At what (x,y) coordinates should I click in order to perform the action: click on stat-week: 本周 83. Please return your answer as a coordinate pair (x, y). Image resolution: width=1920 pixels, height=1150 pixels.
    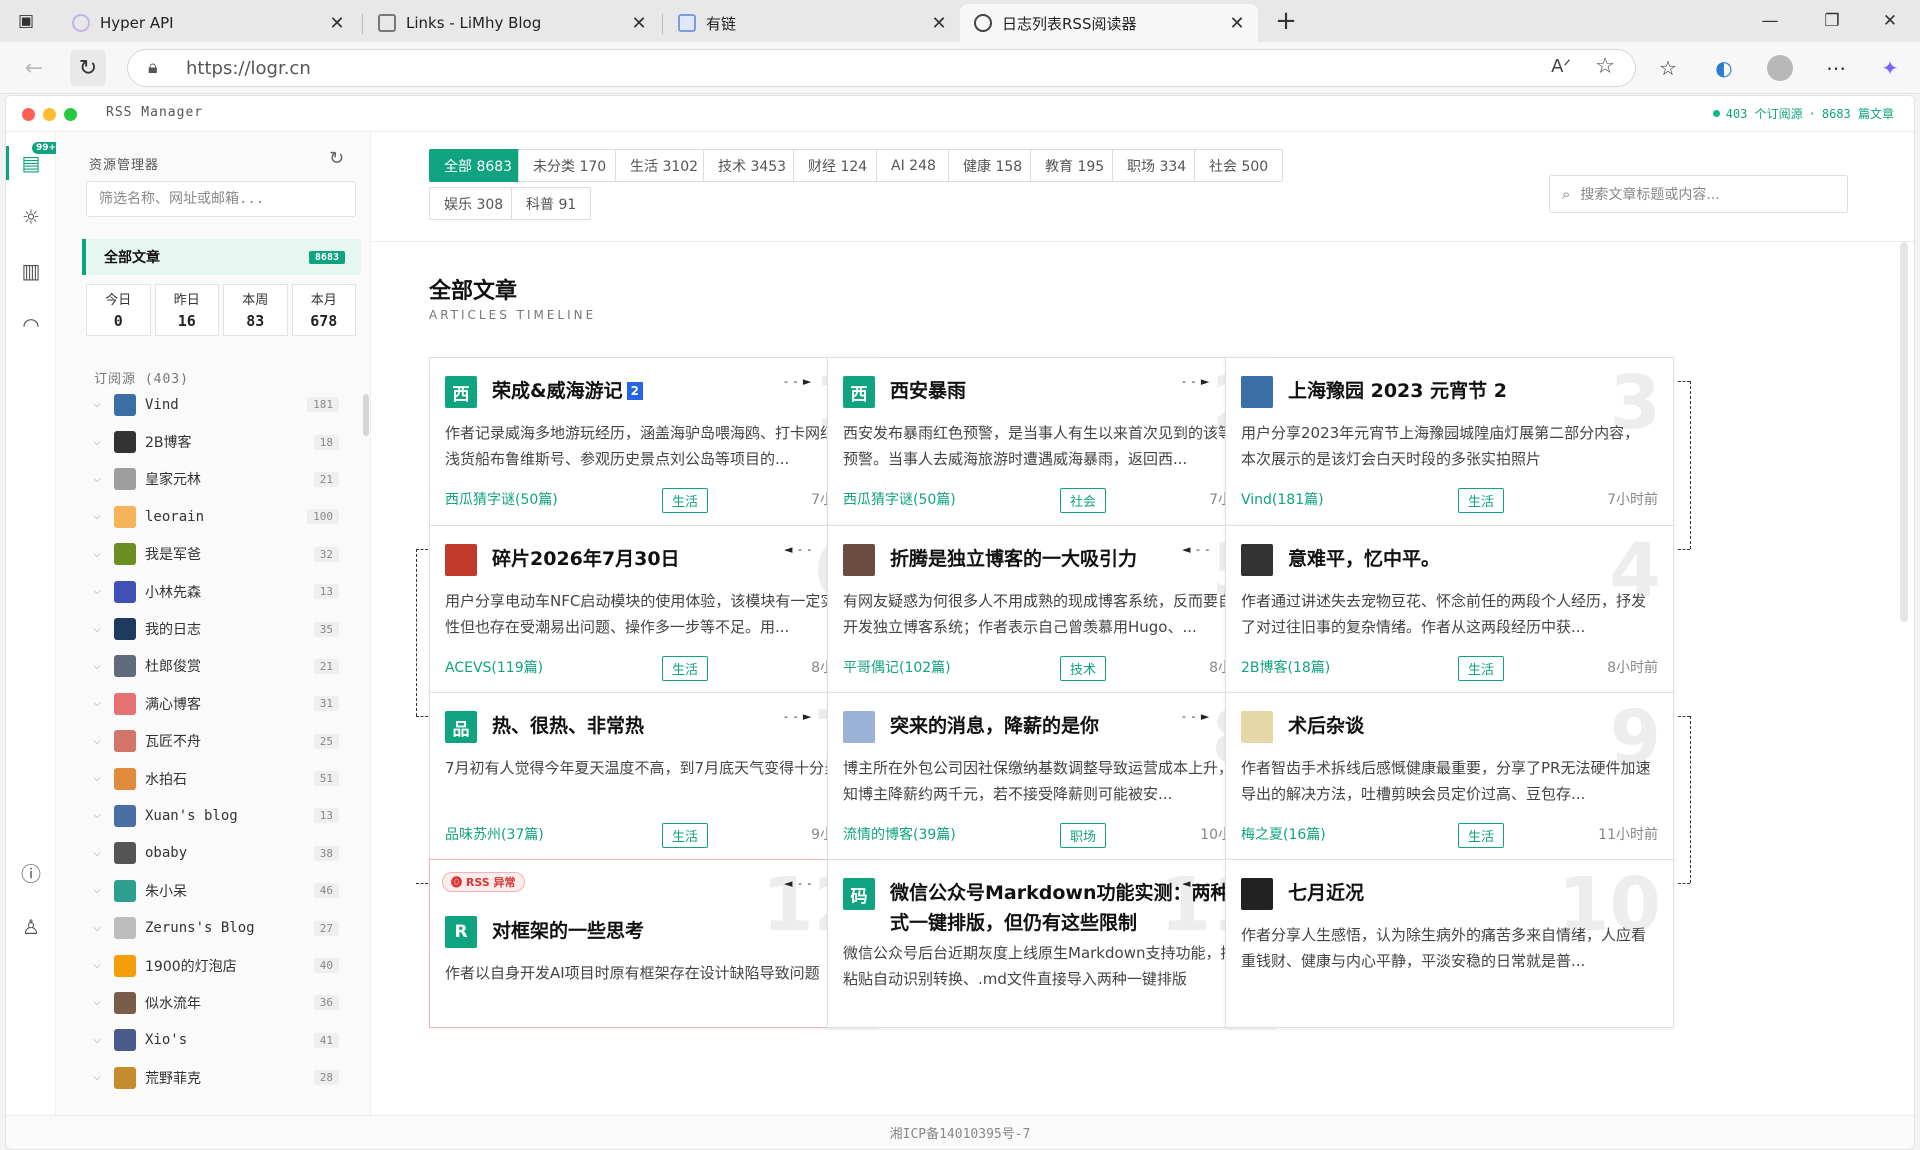
    Looking at the image, I should click on (255, 310).